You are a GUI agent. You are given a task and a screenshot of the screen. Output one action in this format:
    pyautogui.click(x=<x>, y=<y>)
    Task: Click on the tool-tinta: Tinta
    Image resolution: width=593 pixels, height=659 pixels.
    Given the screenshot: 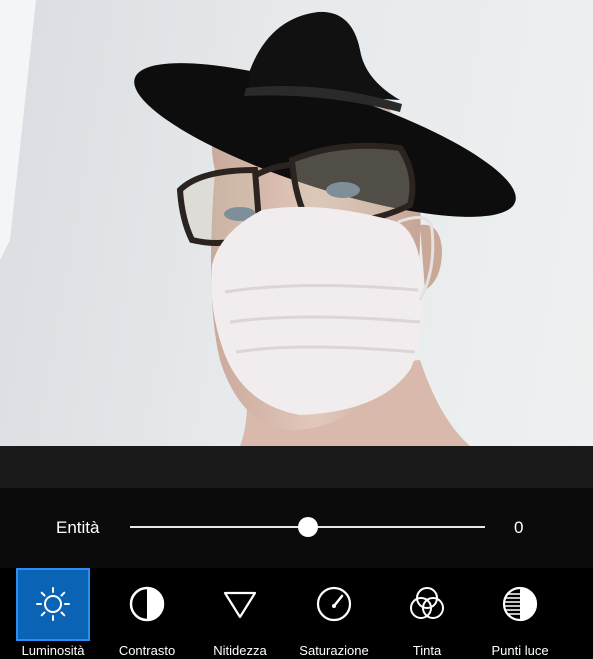 What is the action you would take?
    pyautogui.click(x=427, y=613)
    